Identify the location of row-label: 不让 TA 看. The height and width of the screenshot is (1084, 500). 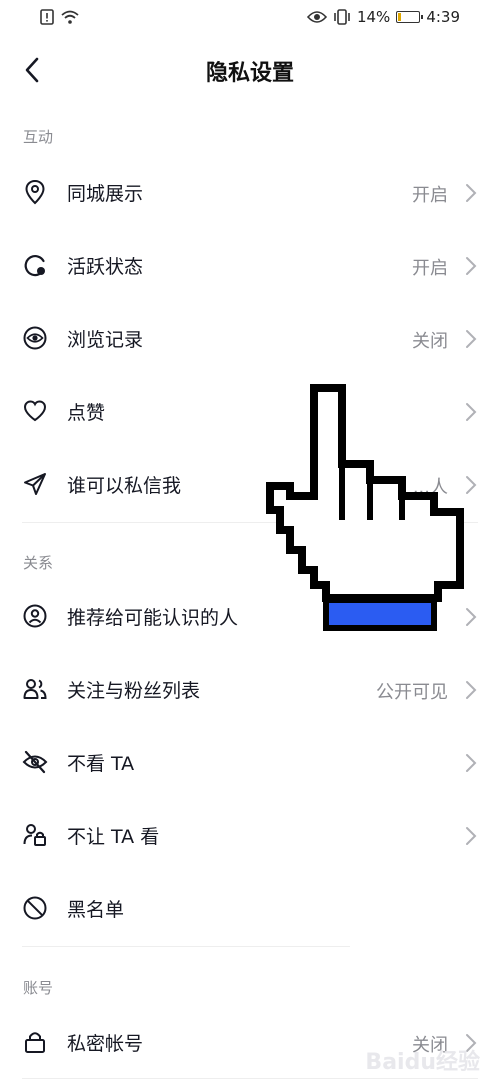
(113, 837).